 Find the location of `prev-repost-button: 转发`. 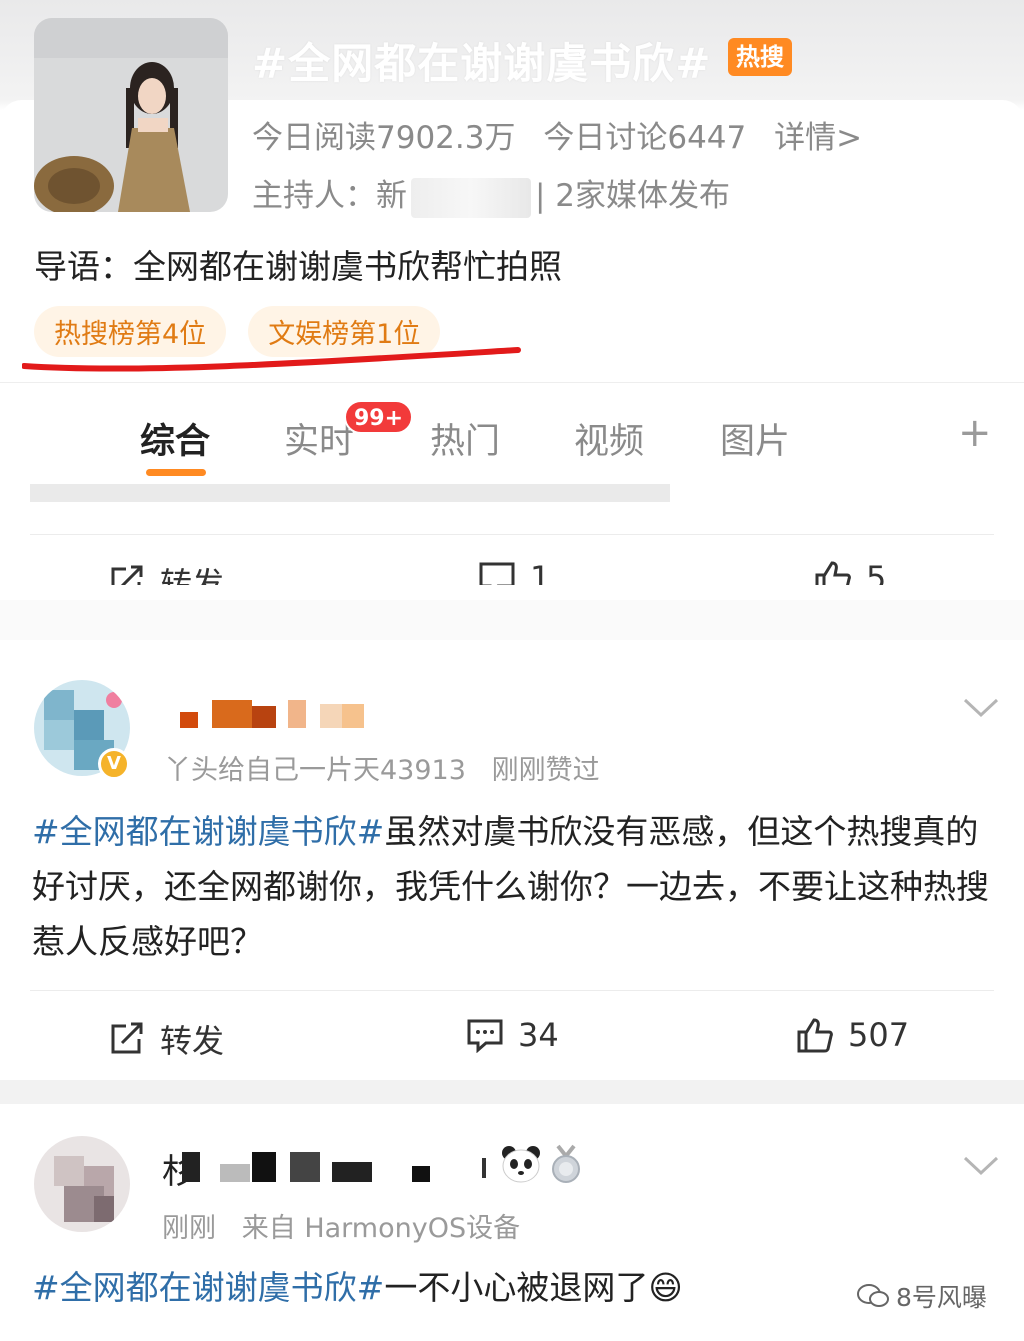

prev-repost-button: 转发 is located at coordinates (166, 572).